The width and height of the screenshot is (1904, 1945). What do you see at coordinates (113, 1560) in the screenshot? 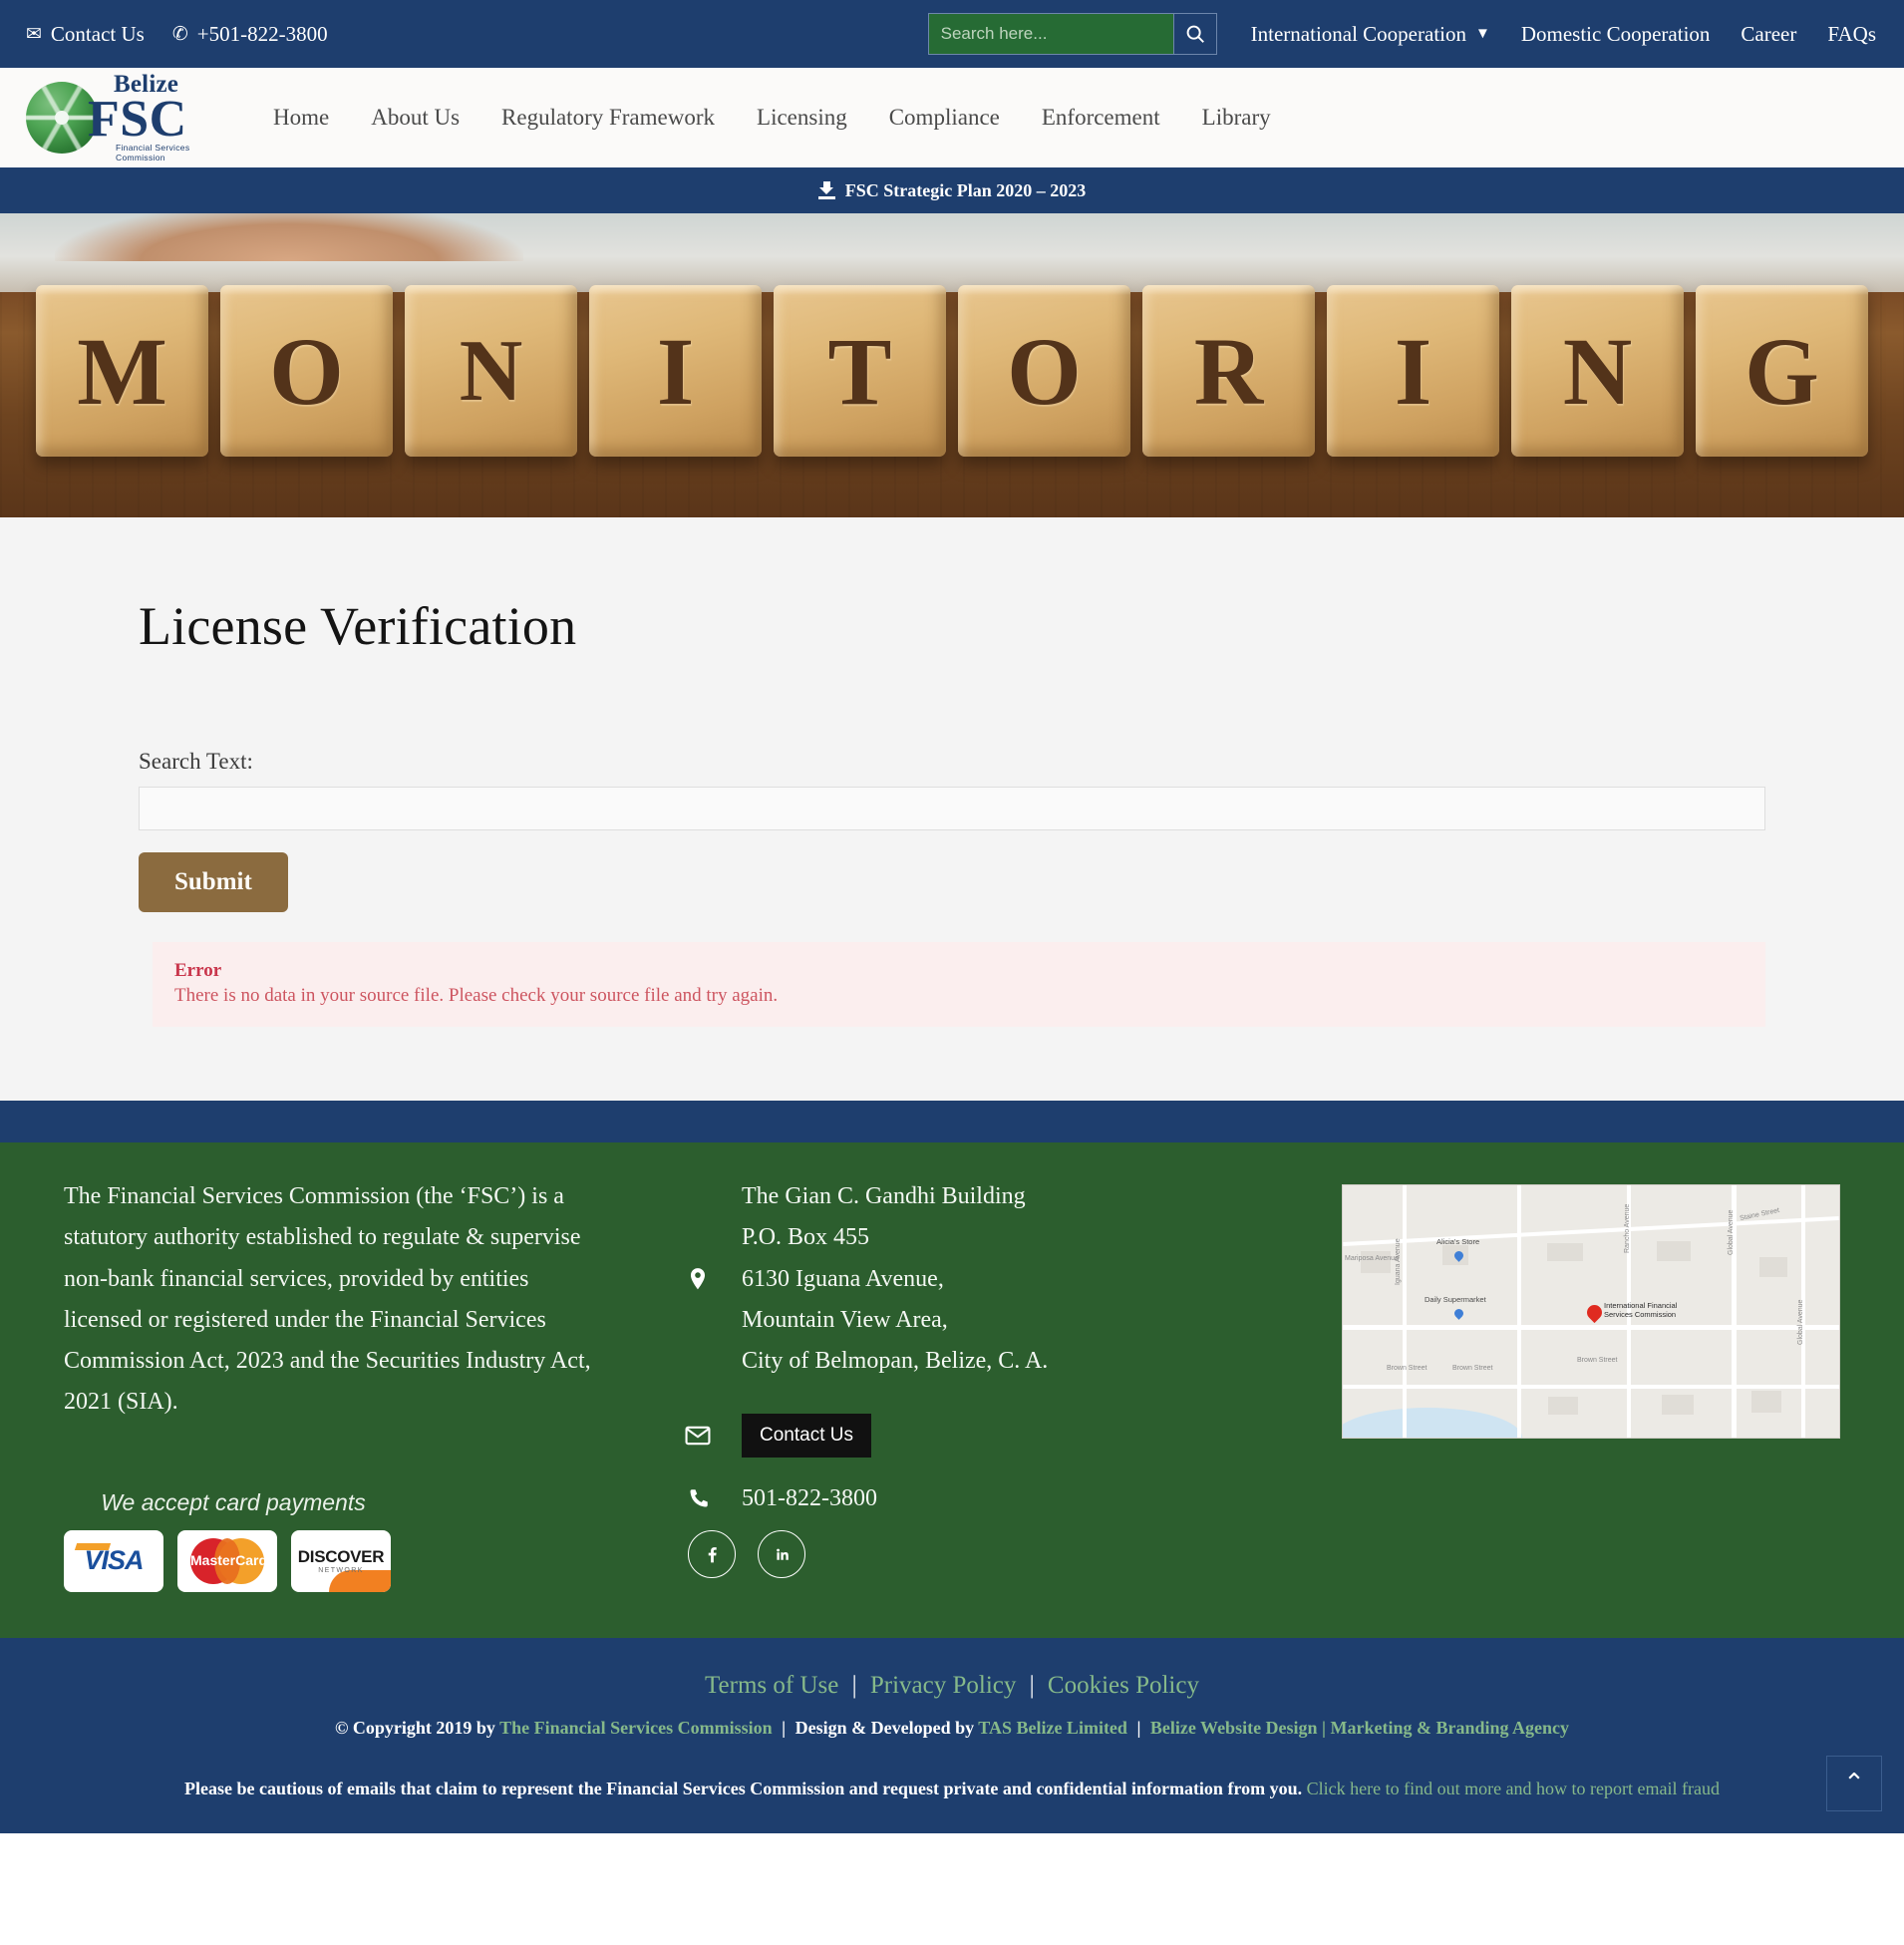
I see `visa-card-icon: VISA` at bounding box center [113, 1560].